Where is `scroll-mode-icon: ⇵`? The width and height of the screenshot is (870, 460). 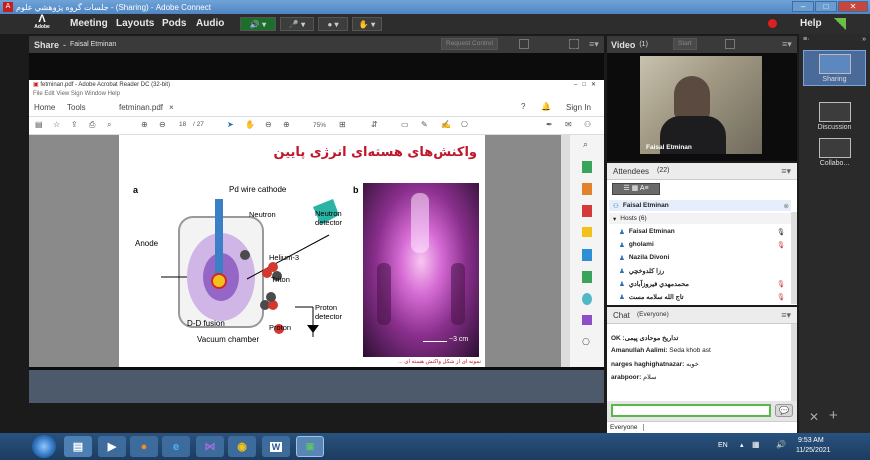
scroll-mode-icon: ⇵ is located at coordinates (374, 124).